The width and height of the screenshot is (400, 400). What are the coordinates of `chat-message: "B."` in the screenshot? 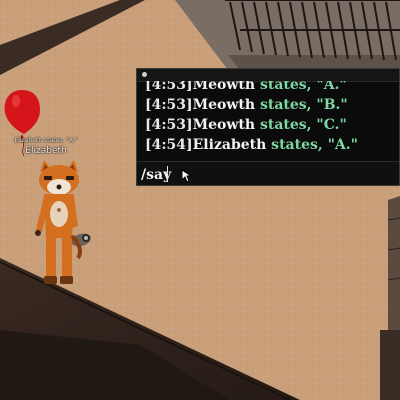 It's located at (332, 105).